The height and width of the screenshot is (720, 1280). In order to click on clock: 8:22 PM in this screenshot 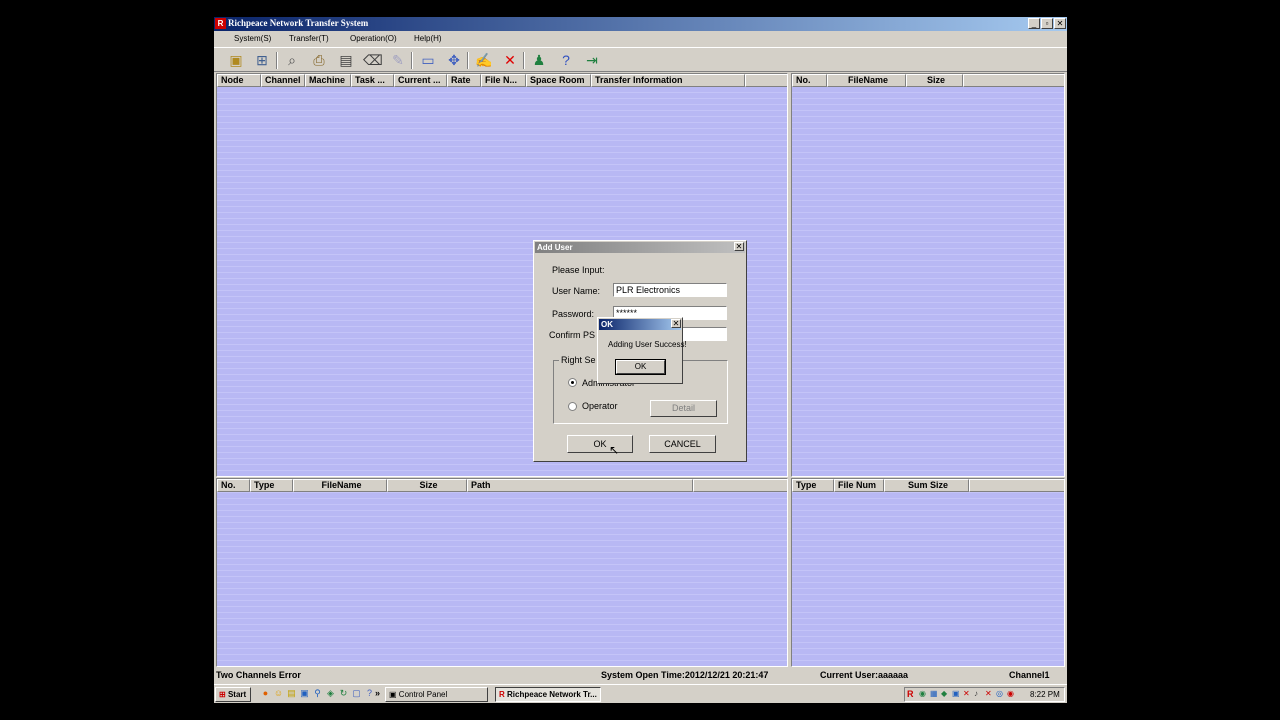, I will do `click(1045, 694)`.